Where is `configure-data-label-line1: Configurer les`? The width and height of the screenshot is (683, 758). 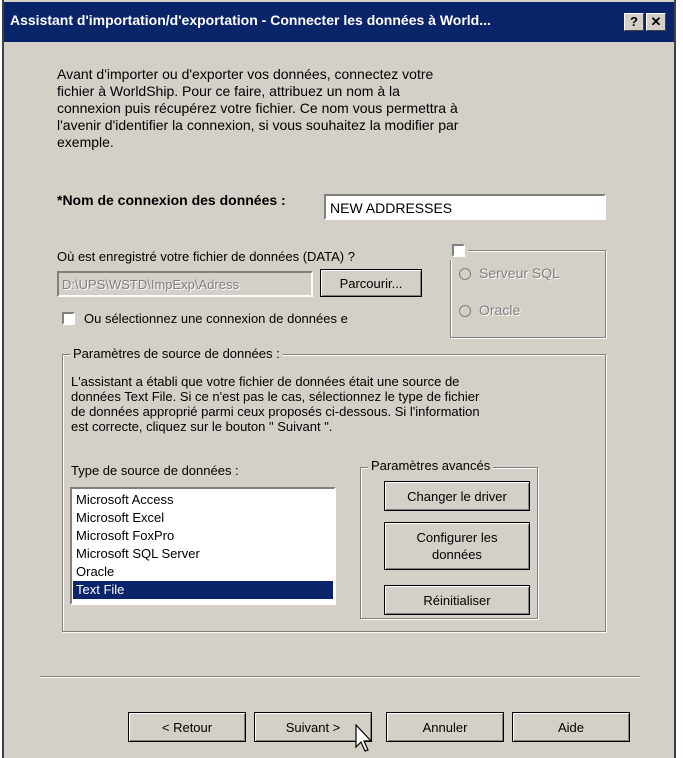
configure-data-label-line1: Configurer les is located at coordinates (457, 537).